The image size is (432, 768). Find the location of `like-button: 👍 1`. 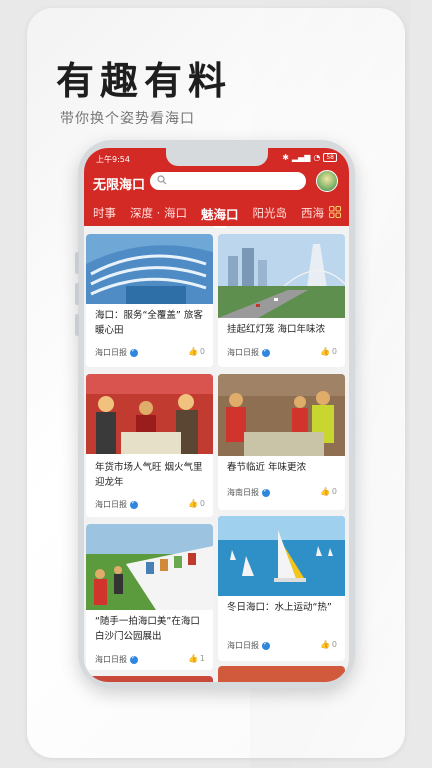

like-button: 👍 1 is located at coordinates (196, 658).